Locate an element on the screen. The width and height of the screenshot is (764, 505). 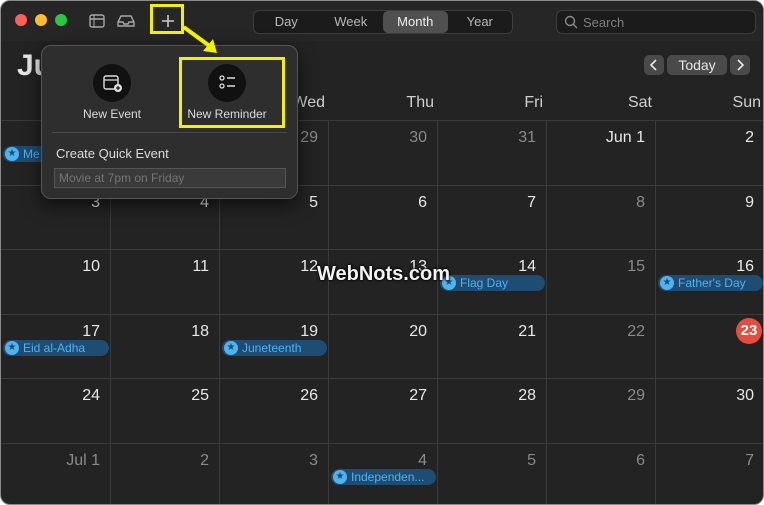
day-cell: 3 is located at coordinates (274, 473).